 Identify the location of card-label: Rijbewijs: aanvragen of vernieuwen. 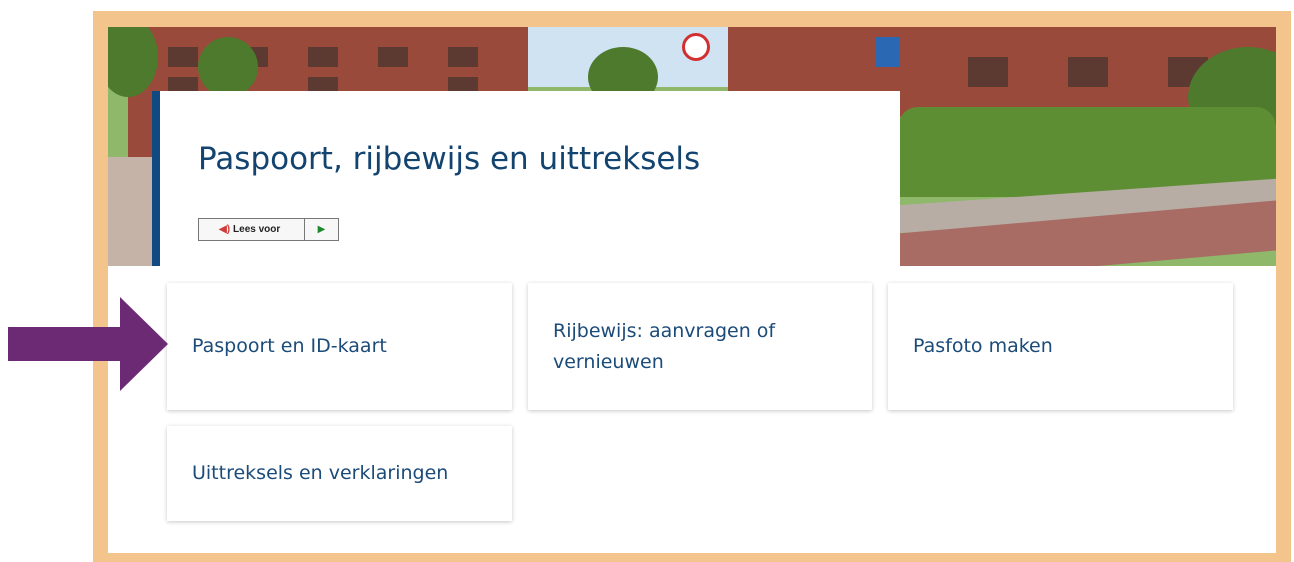
(664, 346).